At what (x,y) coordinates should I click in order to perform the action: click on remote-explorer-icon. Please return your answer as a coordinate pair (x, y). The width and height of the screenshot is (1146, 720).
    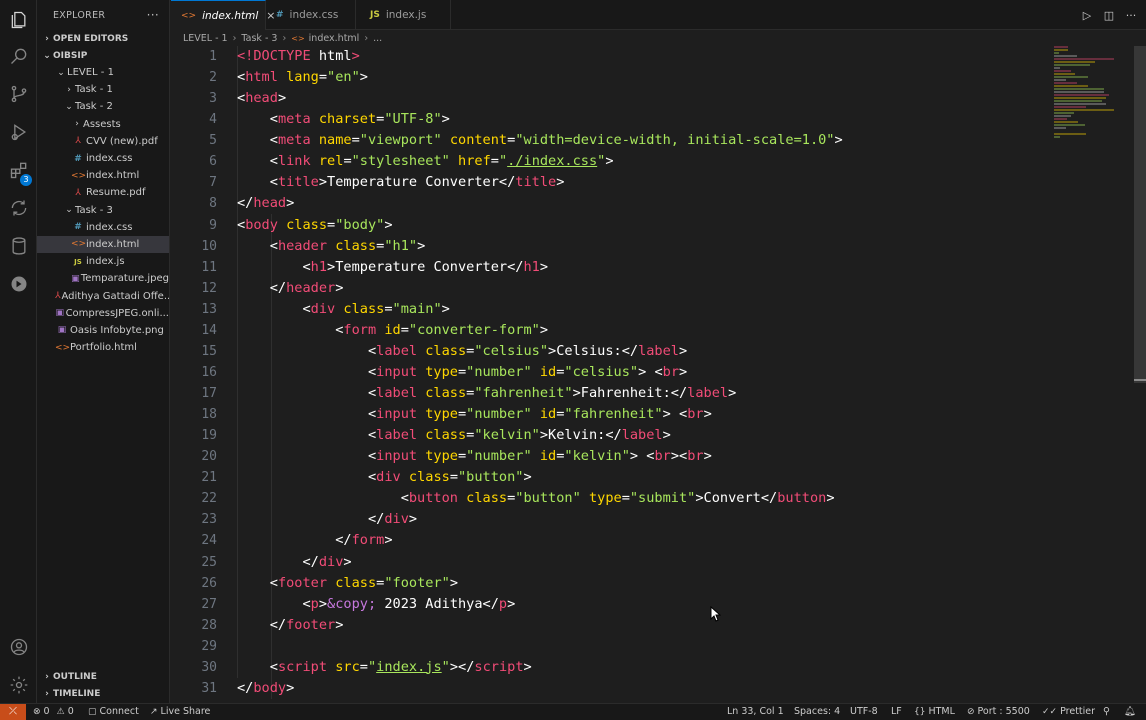
    Looking at the image, I should click on (18, 208).